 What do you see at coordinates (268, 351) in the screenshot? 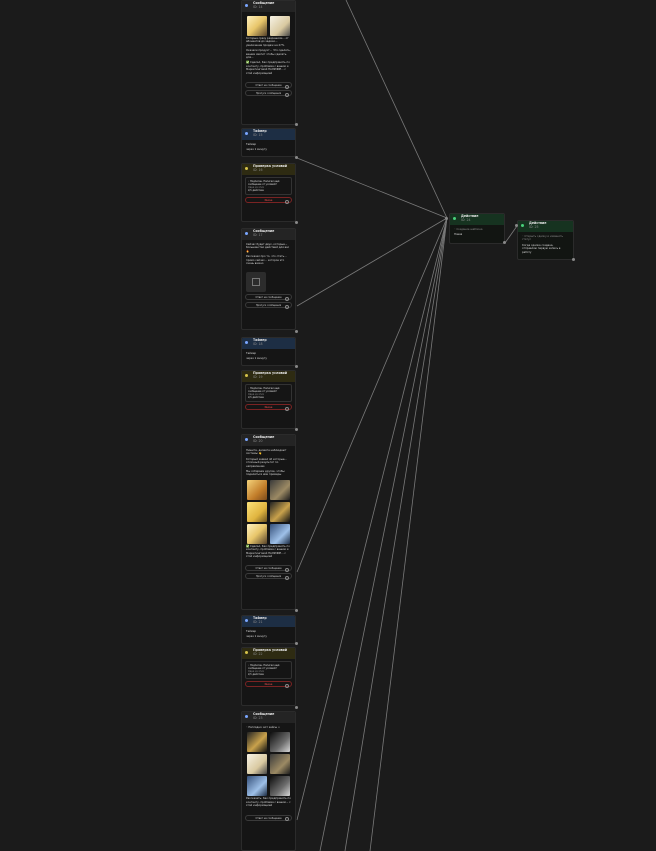
I see `timer-node: Таймер ID: 18 Таймер через 1 минуту` at bounding box center [268, 351].